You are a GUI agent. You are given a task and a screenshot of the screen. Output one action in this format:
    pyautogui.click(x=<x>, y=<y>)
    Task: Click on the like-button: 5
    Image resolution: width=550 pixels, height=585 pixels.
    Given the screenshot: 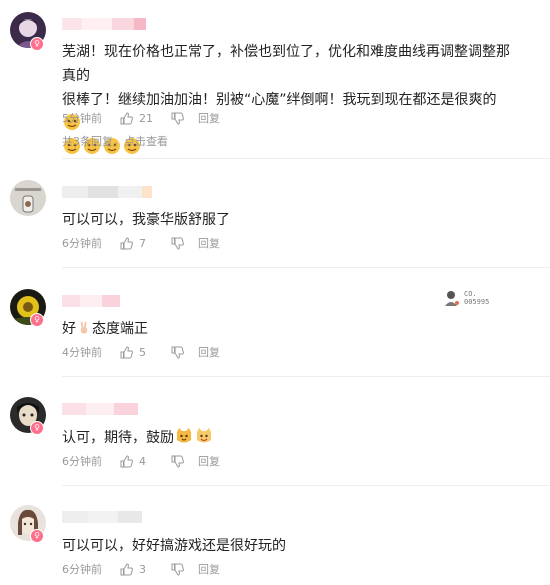 What is the action you would take?
    pyautogui.click(x=145, y=352)
    